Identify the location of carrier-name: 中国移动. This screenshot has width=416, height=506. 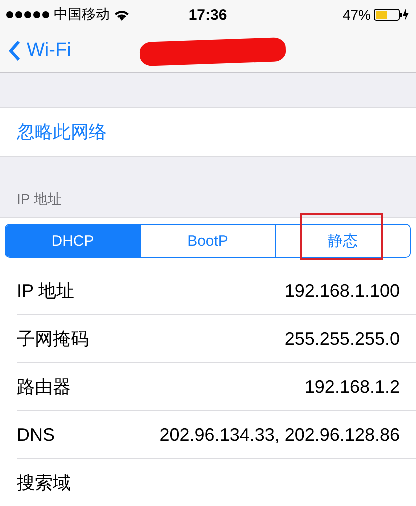
(82, 15).